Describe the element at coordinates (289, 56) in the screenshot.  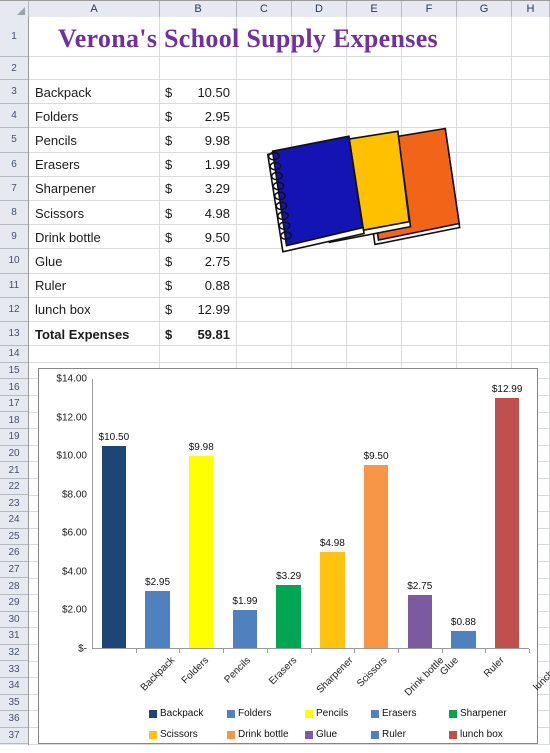
I see `grid-hline` at that location.